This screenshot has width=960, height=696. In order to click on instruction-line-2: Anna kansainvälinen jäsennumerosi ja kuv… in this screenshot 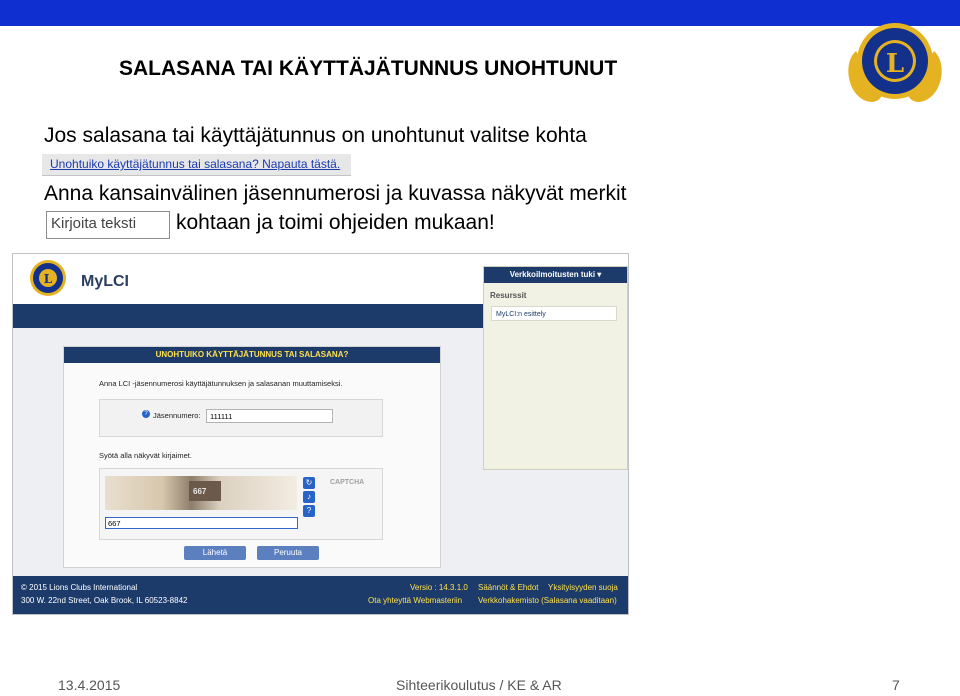, I will do `click(335, 193)`.